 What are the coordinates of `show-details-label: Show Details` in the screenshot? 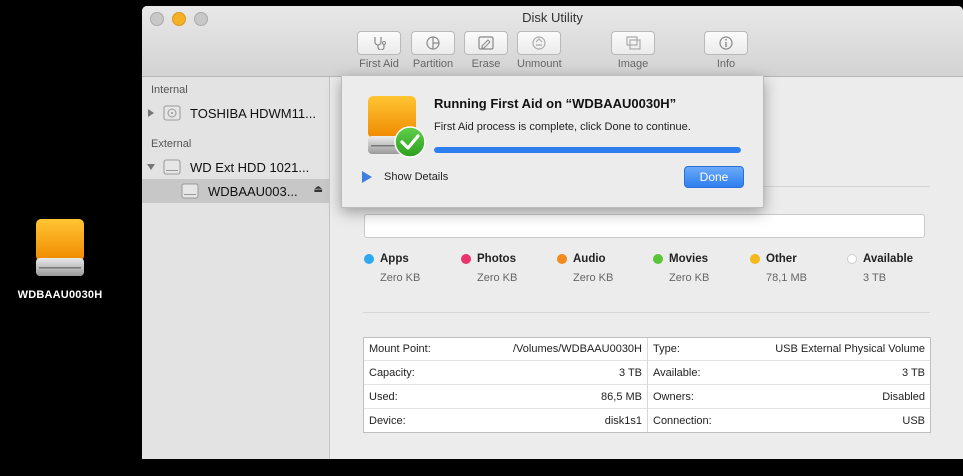 It's located at (416, 177).